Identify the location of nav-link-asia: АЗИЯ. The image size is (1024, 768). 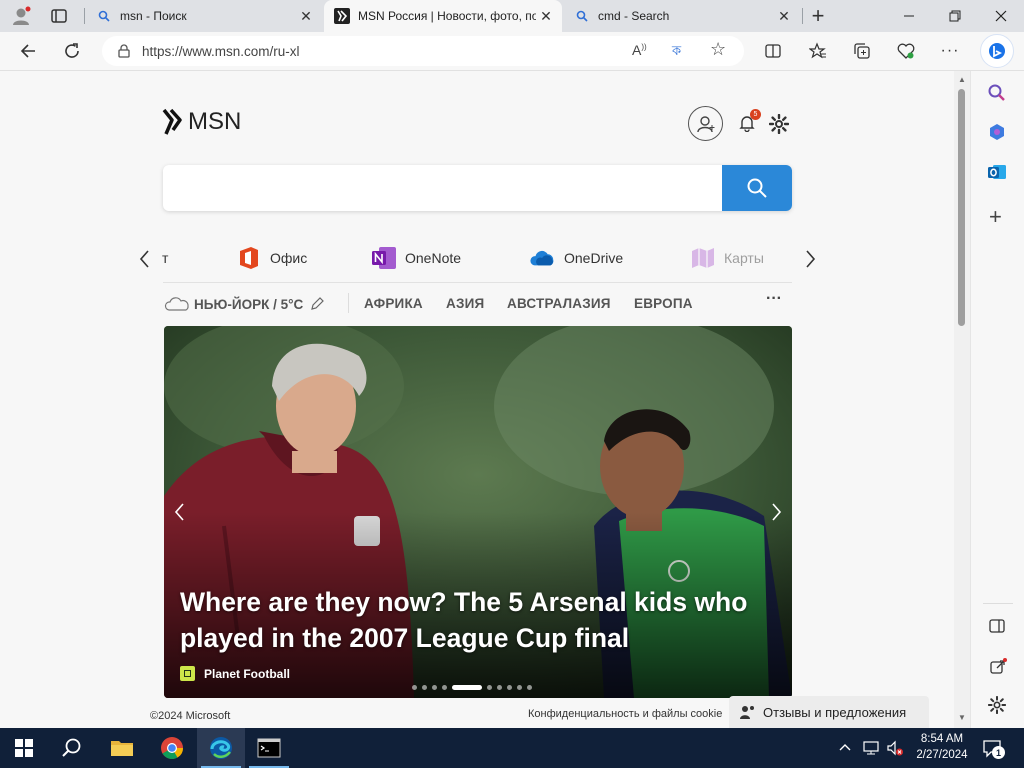
(465, 303).